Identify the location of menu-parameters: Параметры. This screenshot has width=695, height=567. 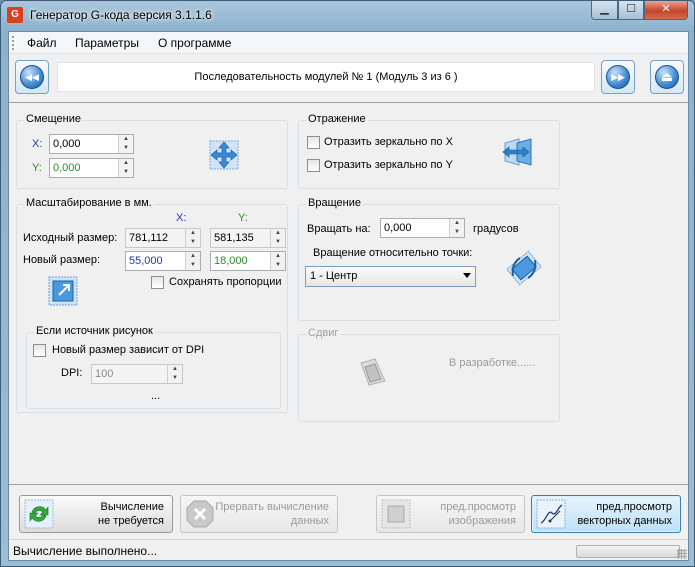
(107, 43).